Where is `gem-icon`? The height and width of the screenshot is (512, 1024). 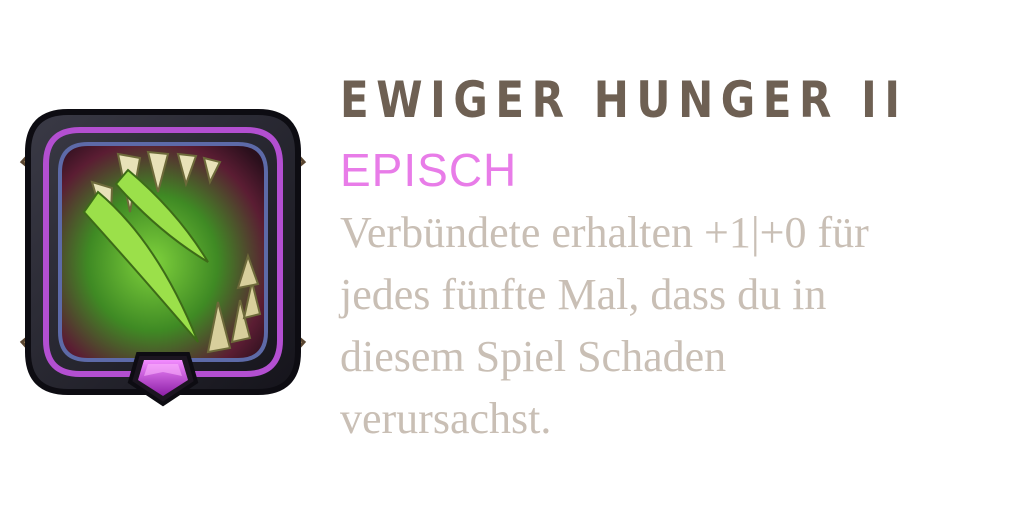 gem-icon is located at coordinates (163, 379).